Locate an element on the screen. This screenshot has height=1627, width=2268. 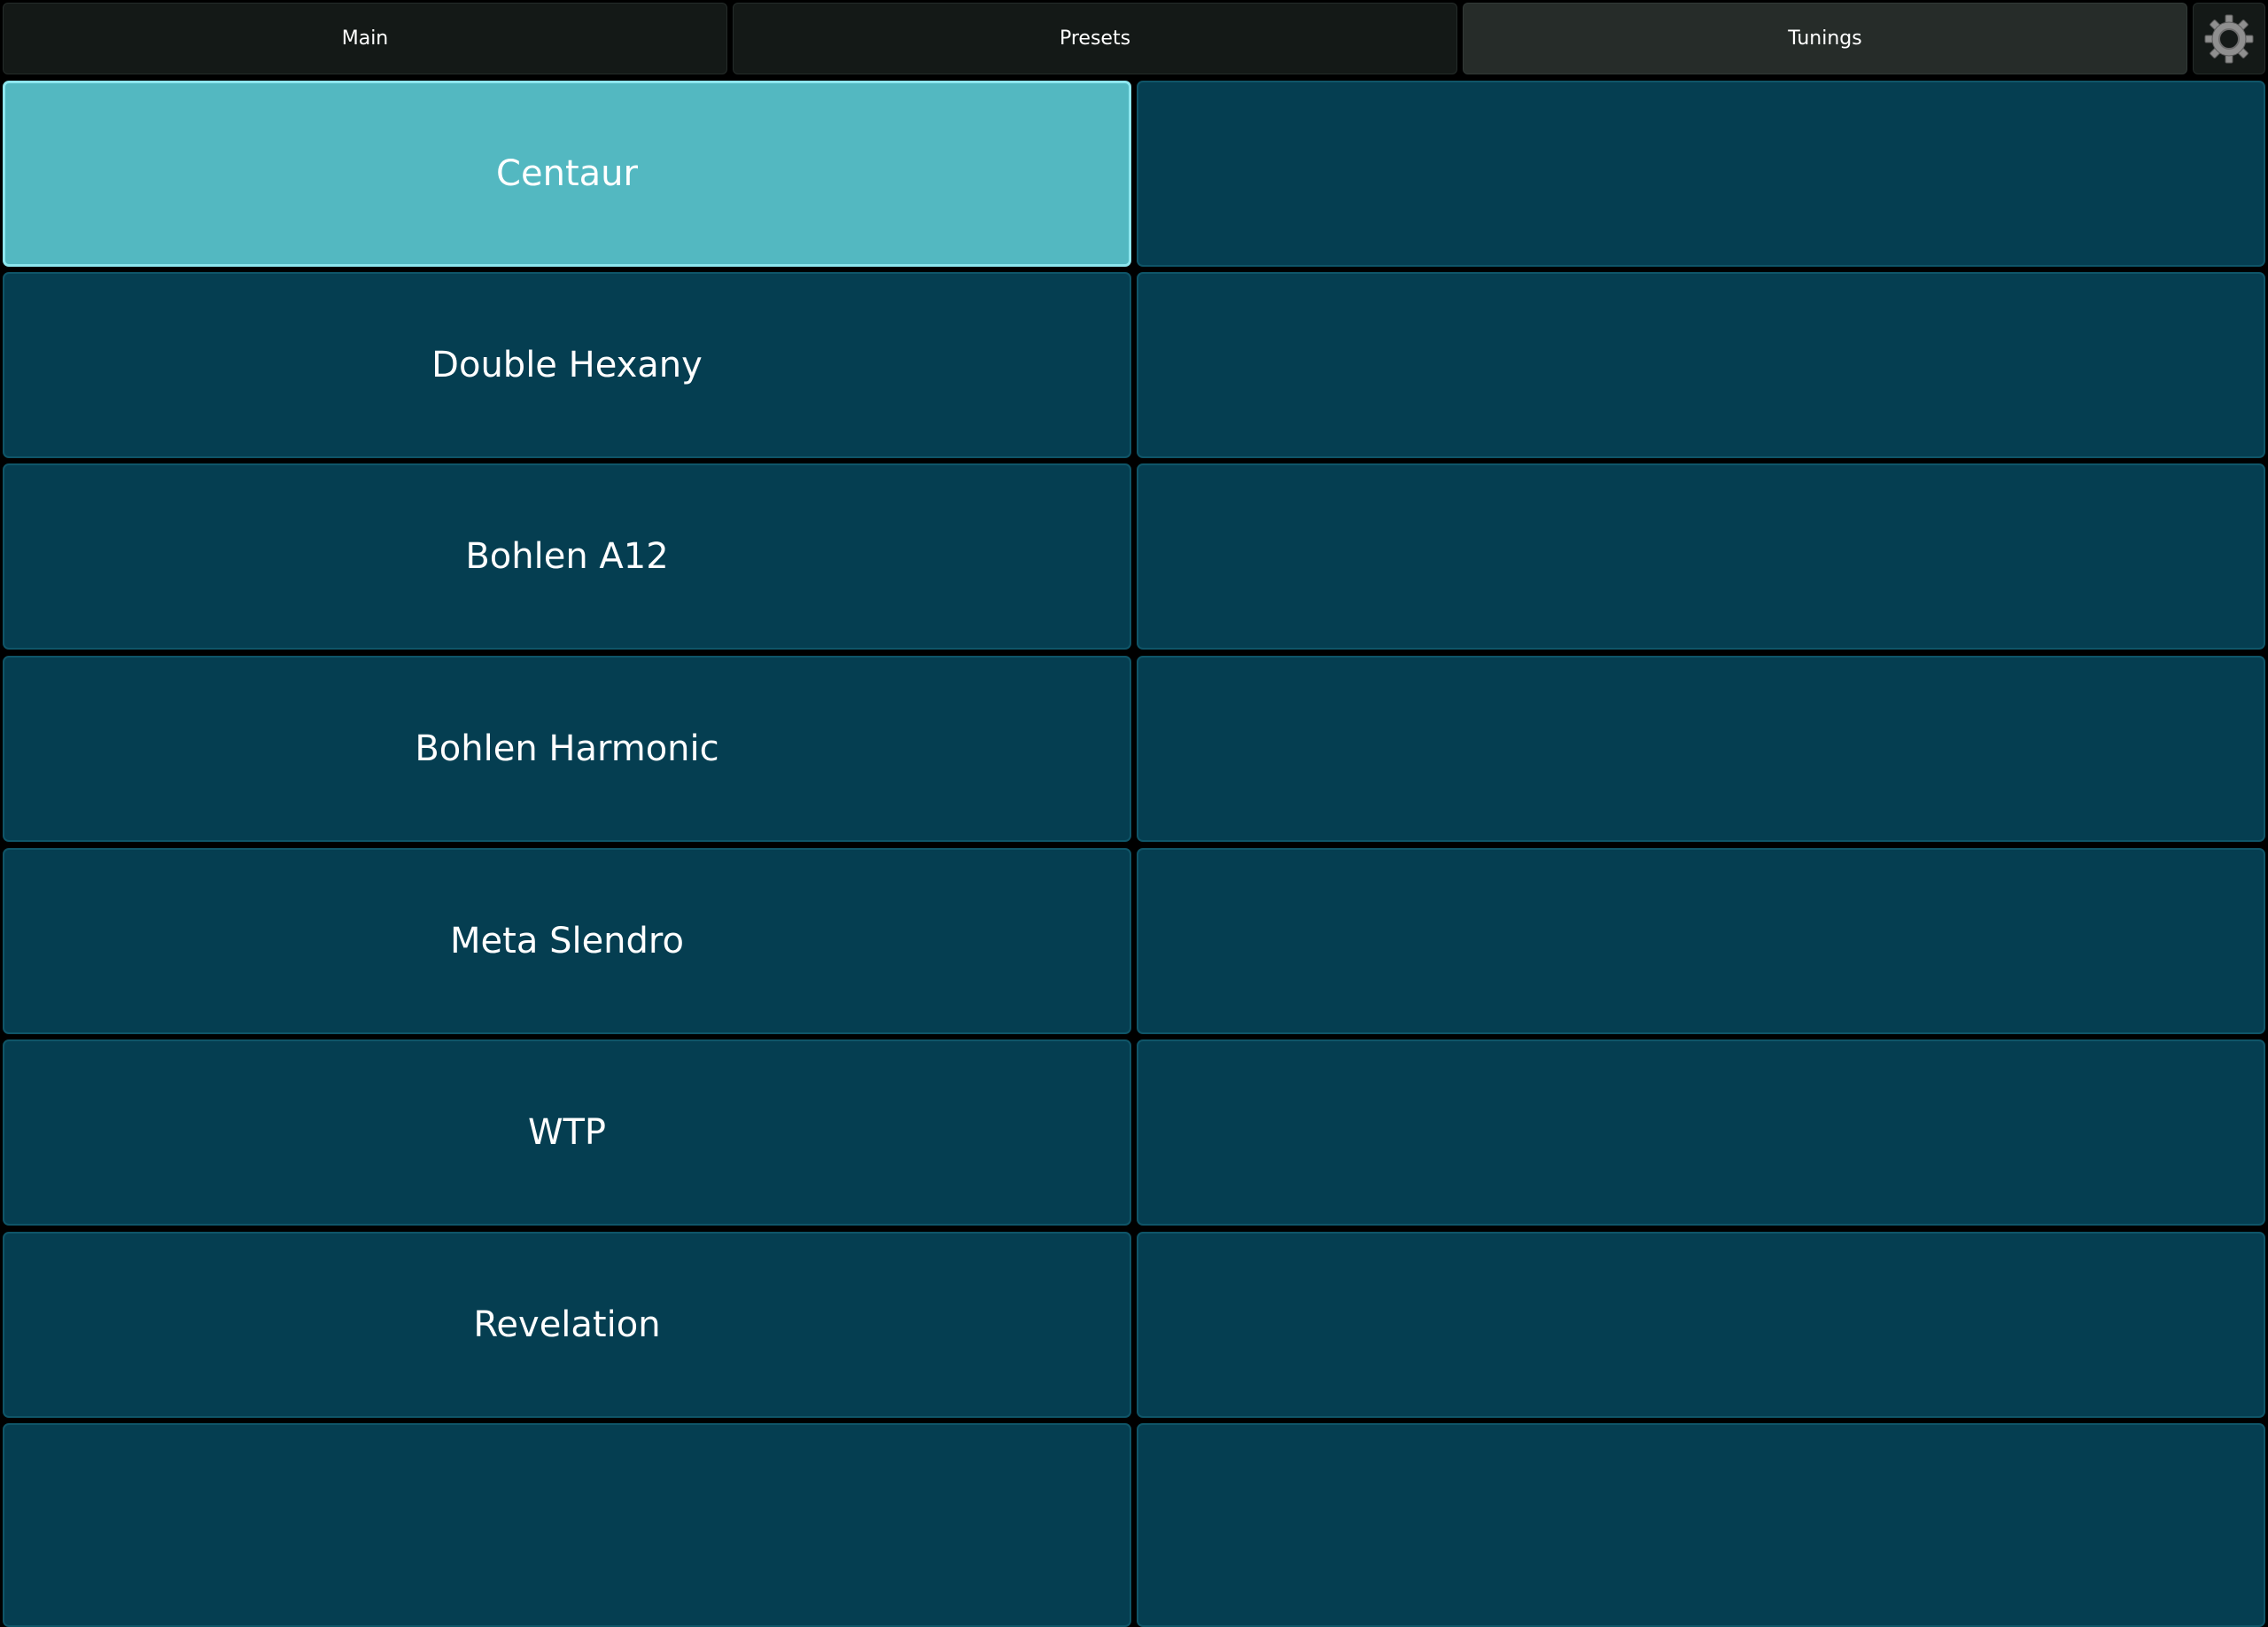
tuning-button-meta-slendro: Meta Slendro is located at coordinates (567, 941).